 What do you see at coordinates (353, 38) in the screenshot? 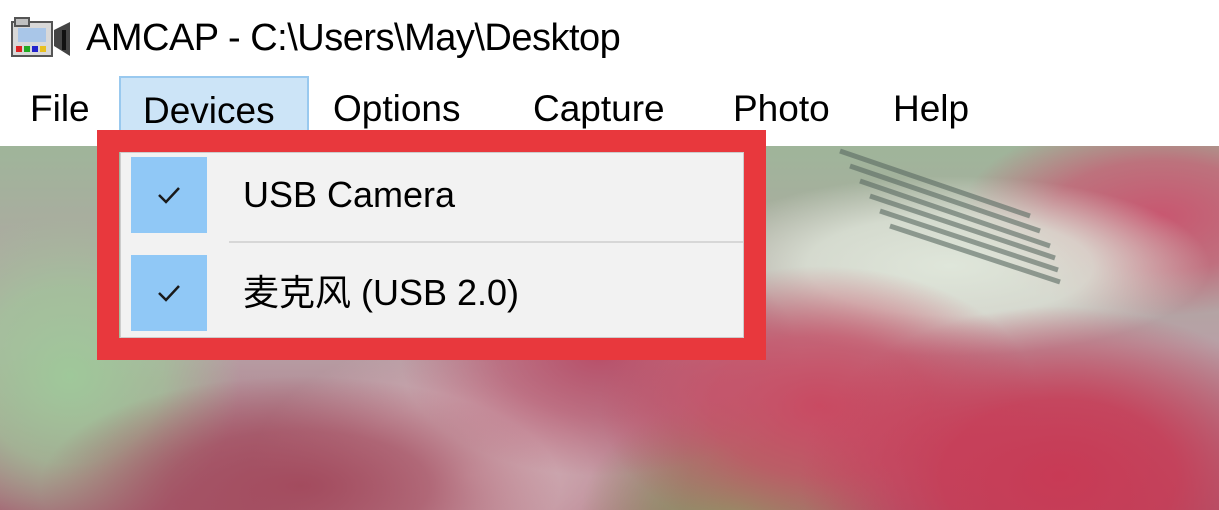
I see `window-title: AMCAP - C:\Users\May\Desktop` at bounding box center [353, 38].